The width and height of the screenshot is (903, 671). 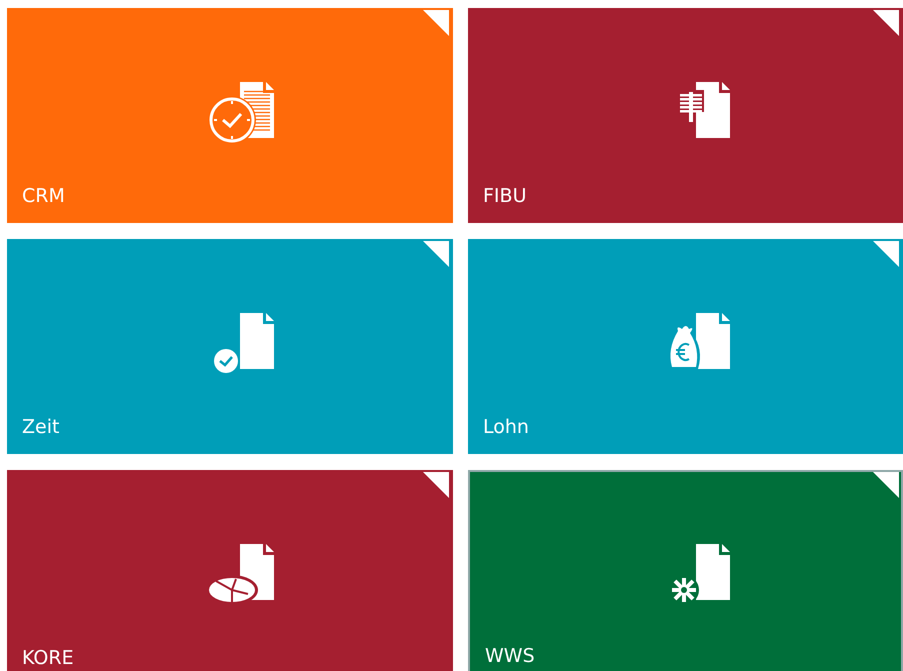 What do you see at coordinates (48, 658) in the screenshot?
I see `tile-label: KORE` at bounding box center [48, 658].